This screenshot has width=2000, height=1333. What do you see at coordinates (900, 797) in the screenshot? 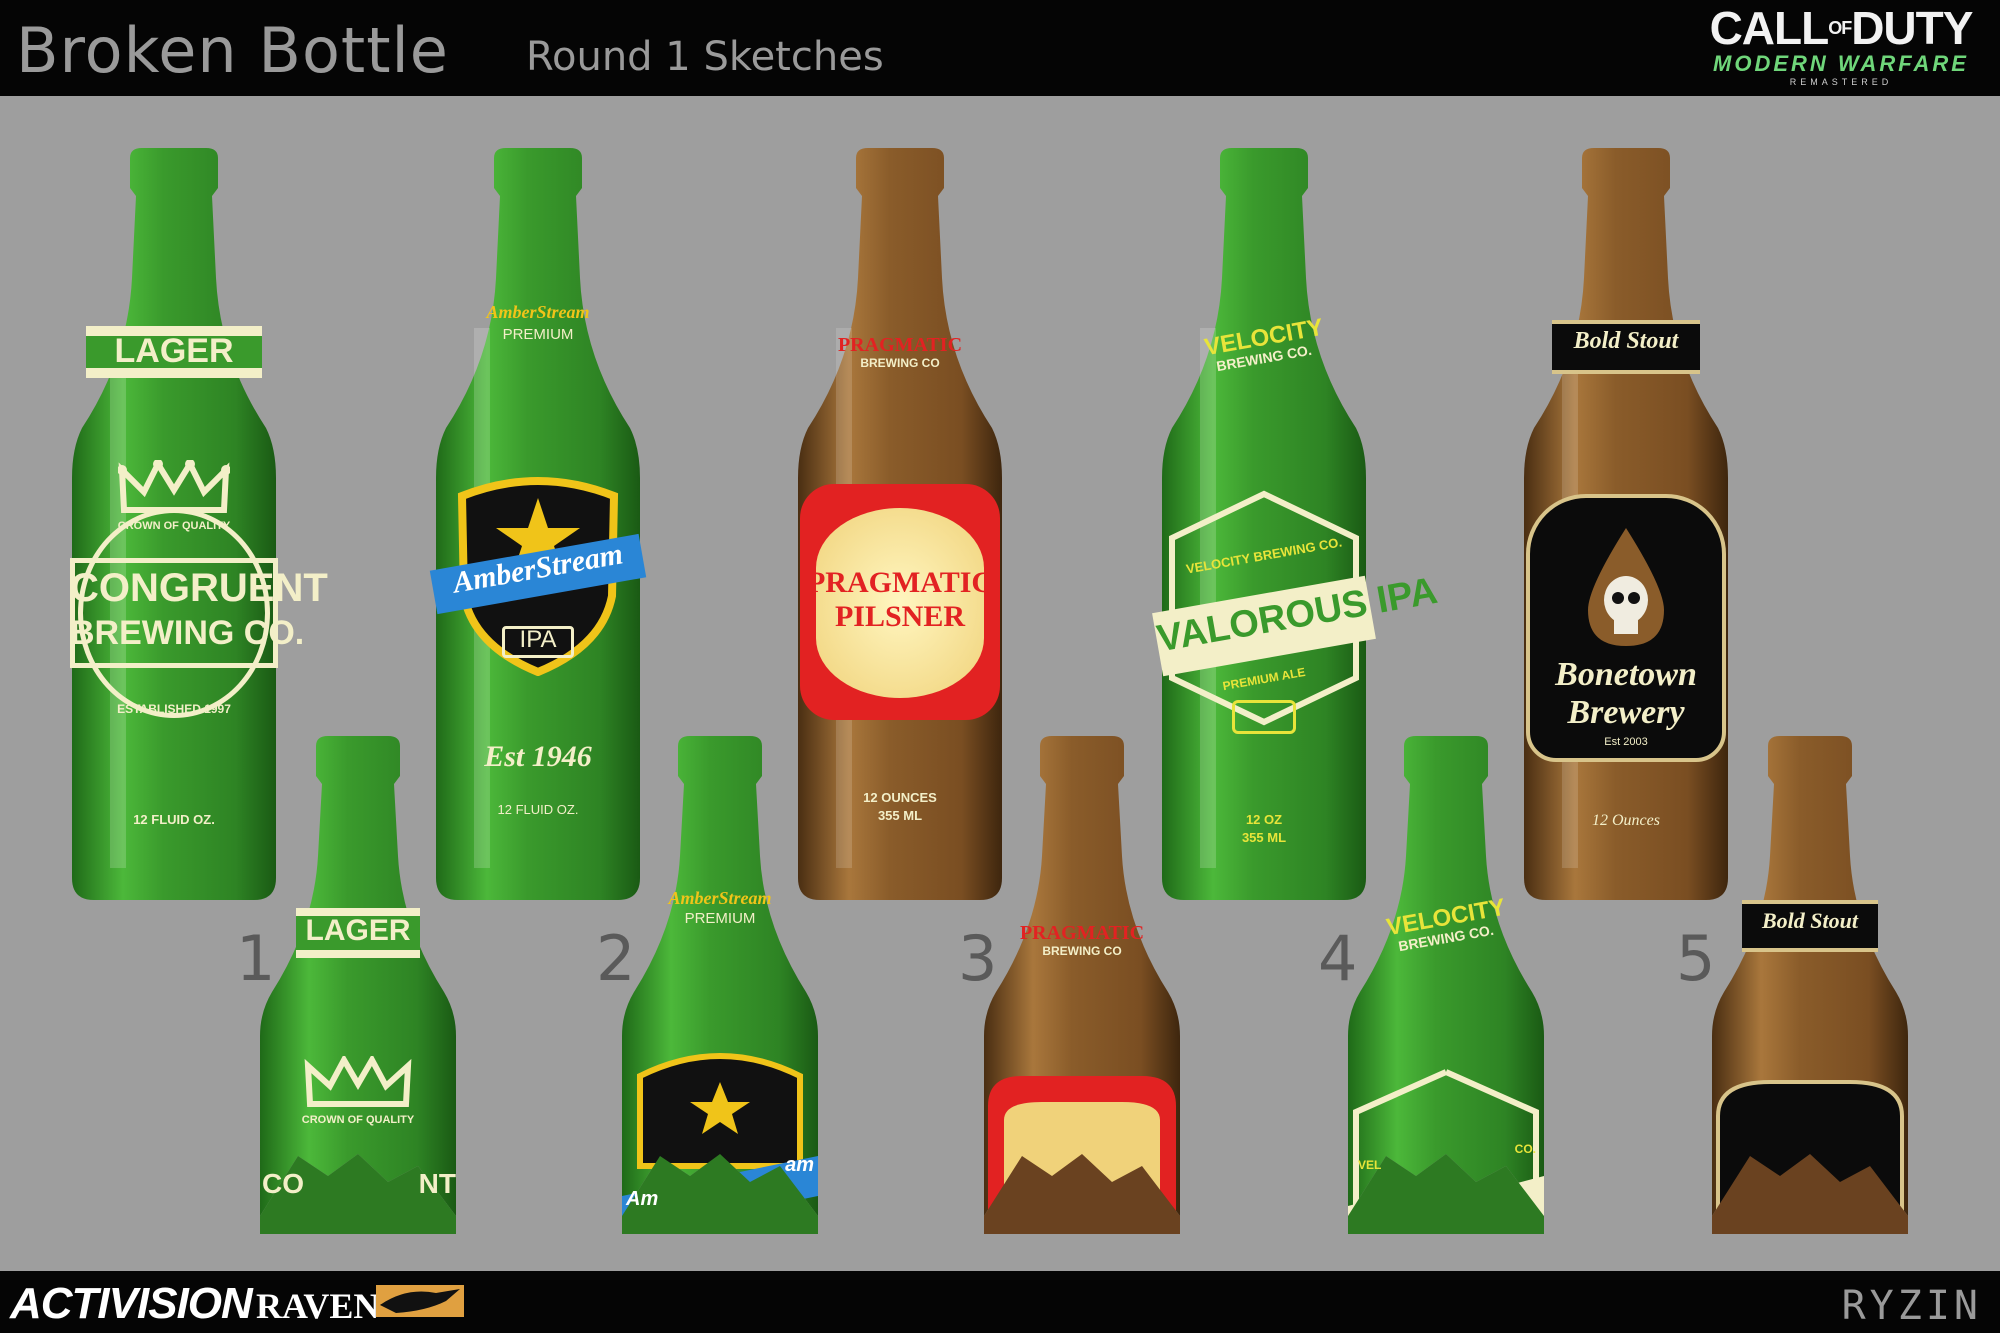
I see `volume-line-1: 12 OUNCES` at bounding box center [900, 797].